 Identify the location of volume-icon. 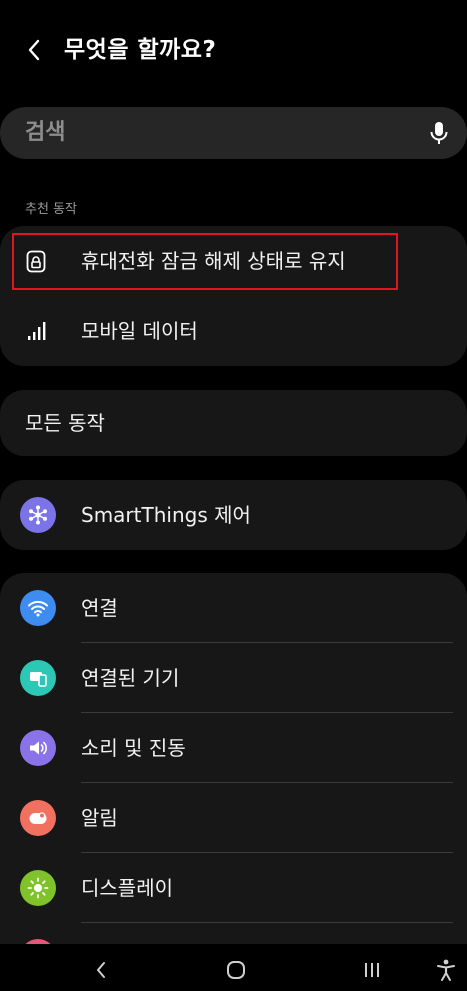
(38, 748).